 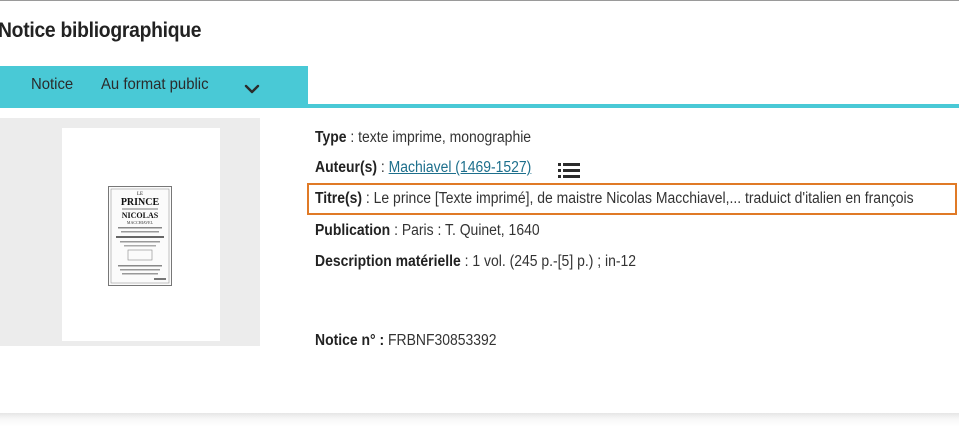 I want to click on publication-value: : Paris : T. Quinet, 1640, so click(x=465, y=230).